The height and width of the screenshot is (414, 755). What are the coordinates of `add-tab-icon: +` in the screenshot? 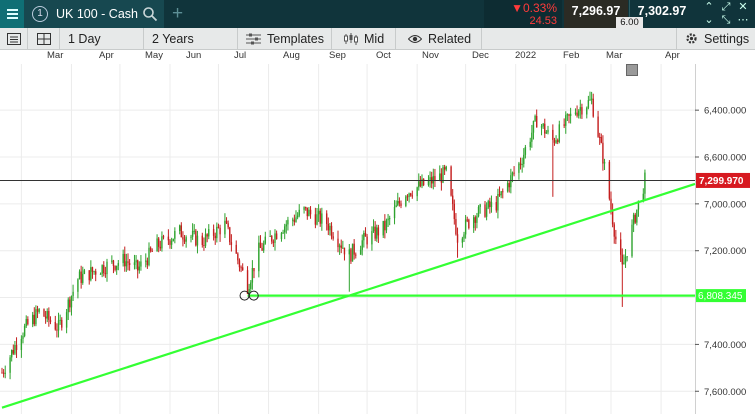 It's located at (177, 14).